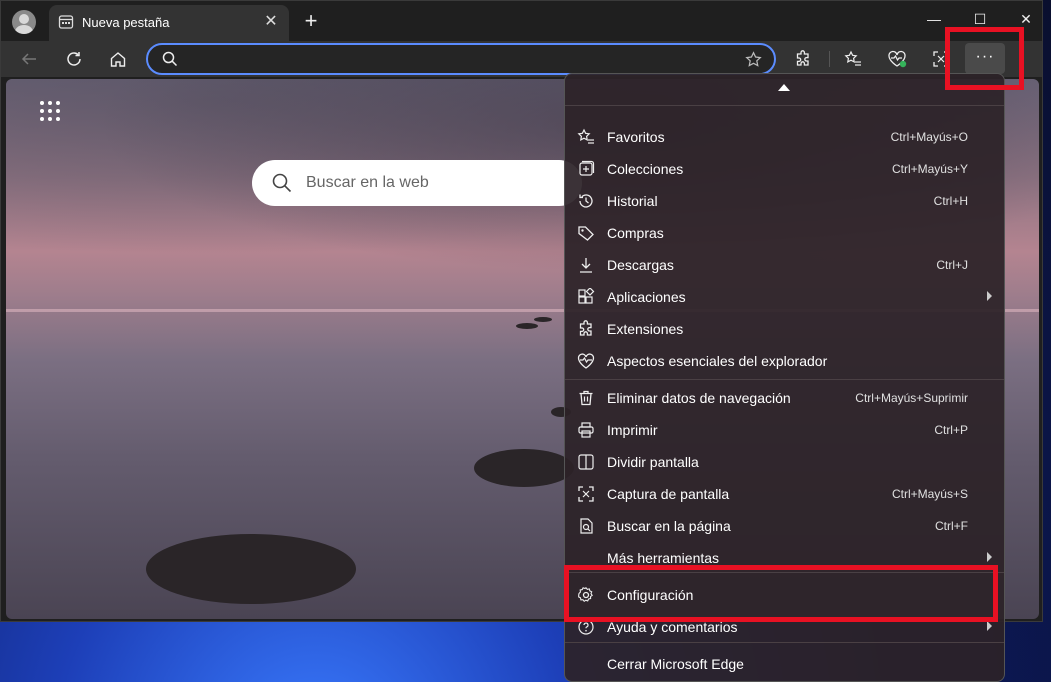 This screenshot has height=682, width=1051. I want to click on menu-item-label: Eliminar datos de navegación, so click(699, 398).